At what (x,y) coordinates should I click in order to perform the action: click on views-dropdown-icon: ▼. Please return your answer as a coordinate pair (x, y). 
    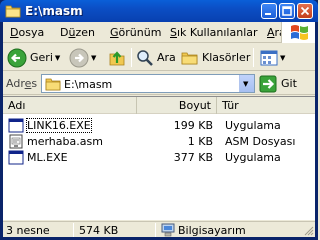
    Looking at the image, I should click on (282, 58).